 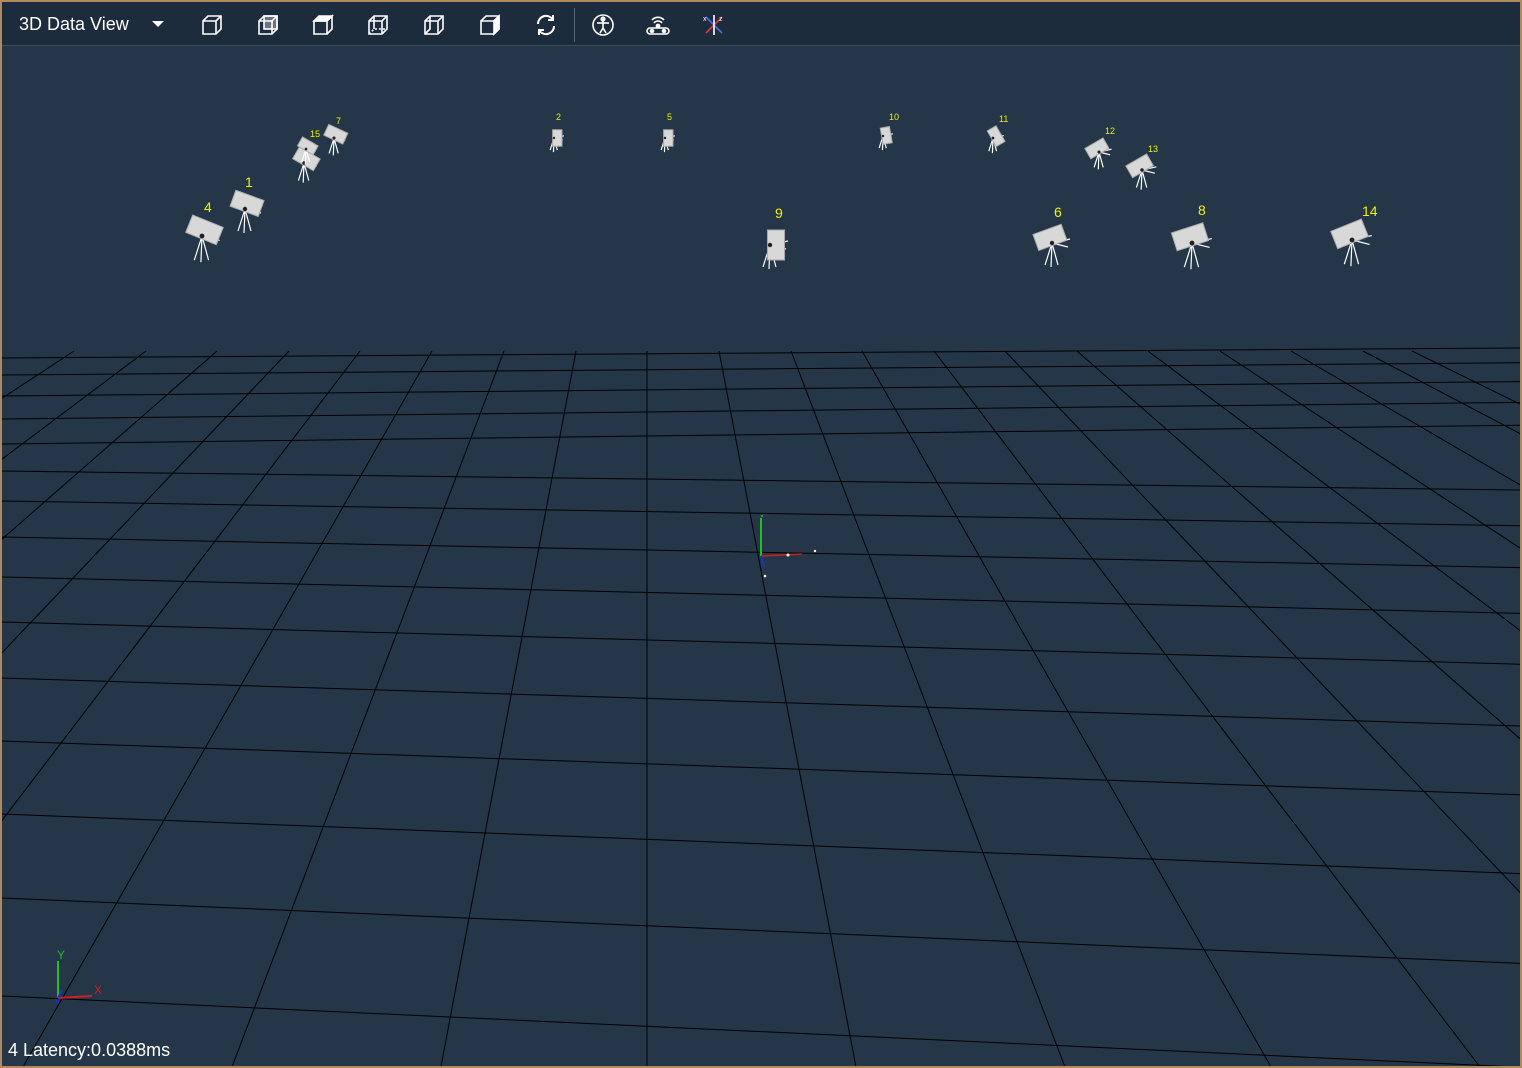 I want to click on view-front-icon, so click(x=212, y=25).